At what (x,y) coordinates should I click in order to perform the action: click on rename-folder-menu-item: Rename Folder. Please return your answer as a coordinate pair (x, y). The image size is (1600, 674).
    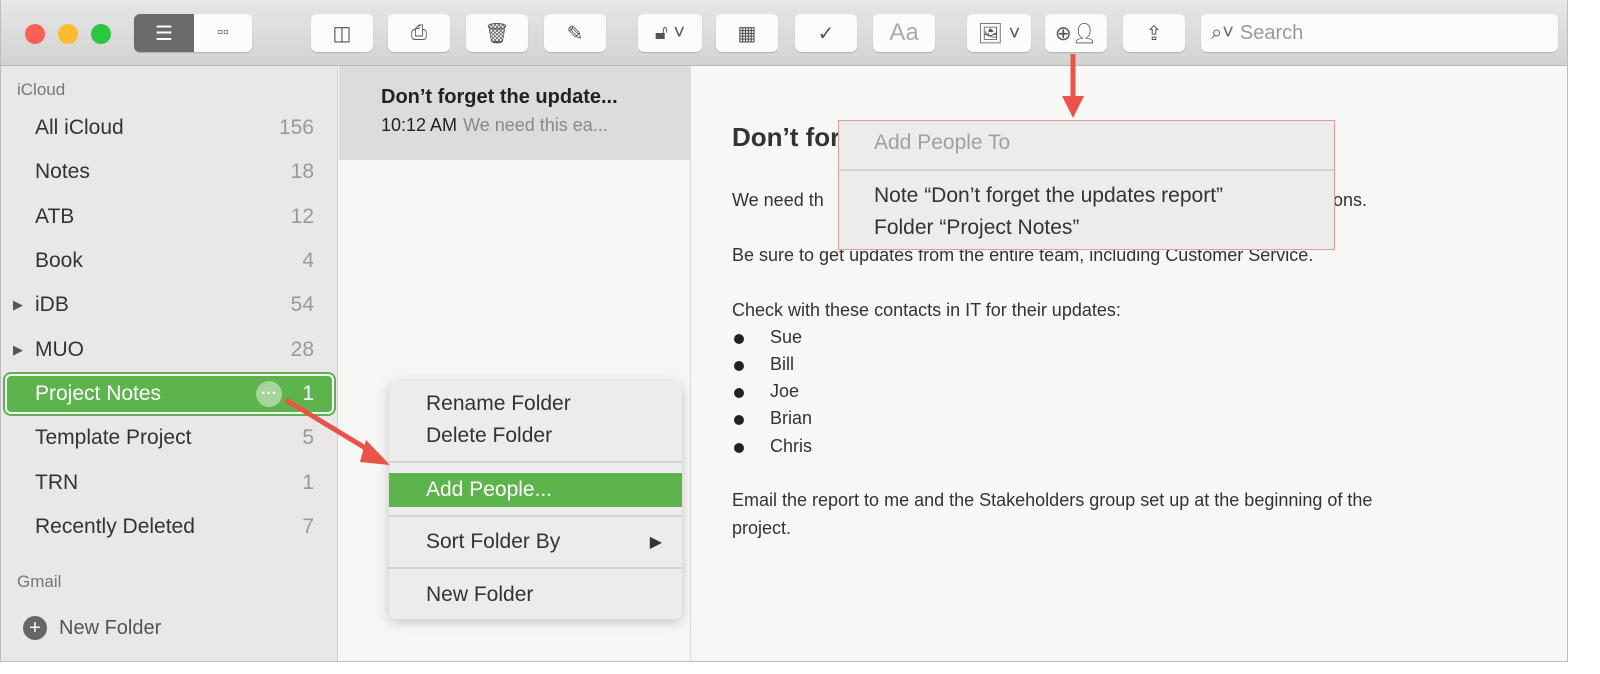
    Looking at the image, I should click on (535, 404).